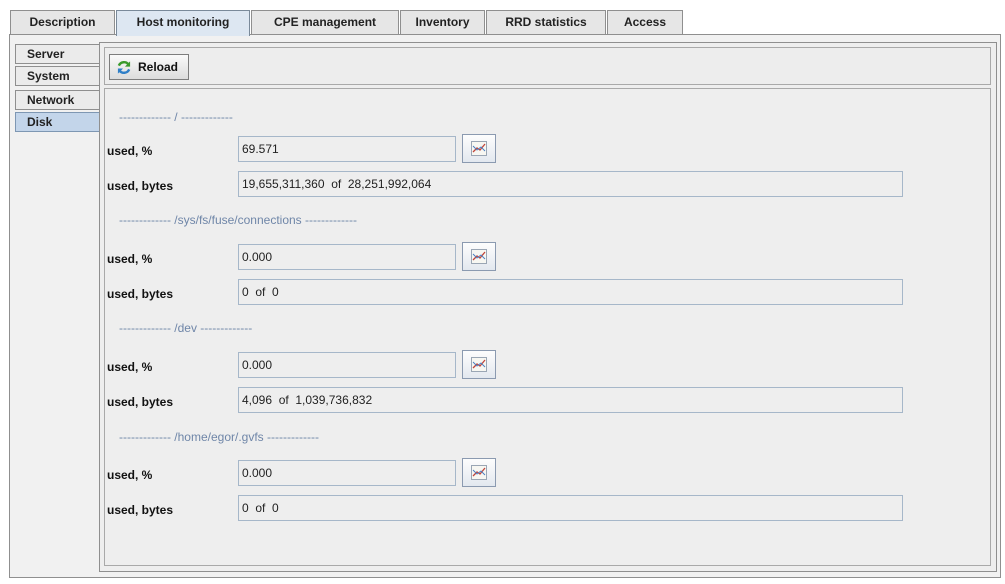  Describe the element at coordinates (57, 54) in the screenshot. I see `side-tab-server: Server` at that location.